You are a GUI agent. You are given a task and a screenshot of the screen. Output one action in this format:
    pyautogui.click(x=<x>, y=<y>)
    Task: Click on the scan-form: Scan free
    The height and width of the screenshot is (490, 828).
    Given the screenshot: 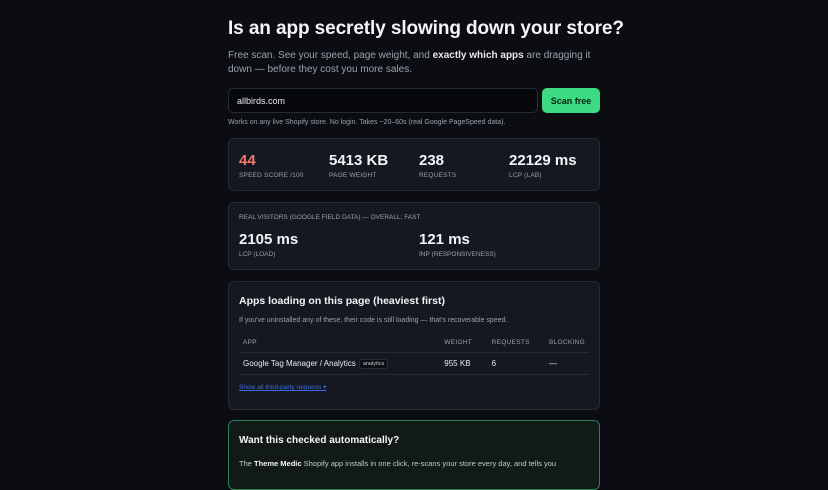 What is the action you would take?
    pyautogui.click(x=414, y=100)
    